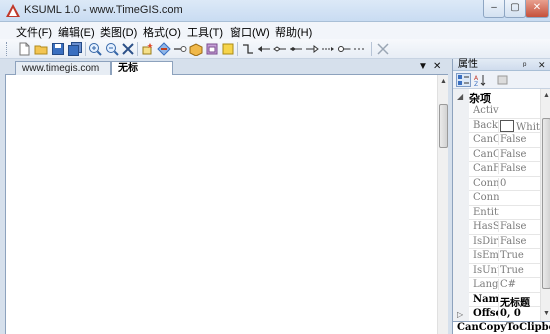 Image resolution: width=550 pixels, height=334 pixels. Describe the element at coordinates (63, 68) in the screenshot. I see `tab-timegis: www.timegis.com` at that location.